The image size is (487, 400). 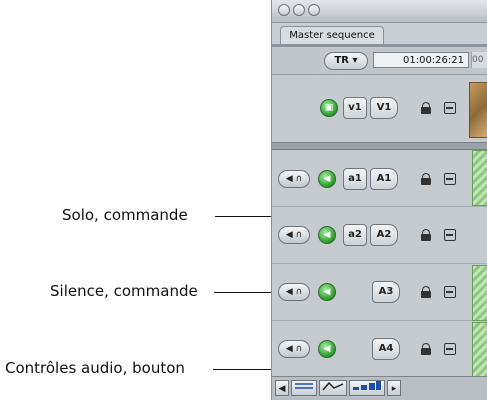 What do you see at coordinates (355, 179) in the screenshot?
I see `source-control-a1: a1` at bounding box center [355, 179].